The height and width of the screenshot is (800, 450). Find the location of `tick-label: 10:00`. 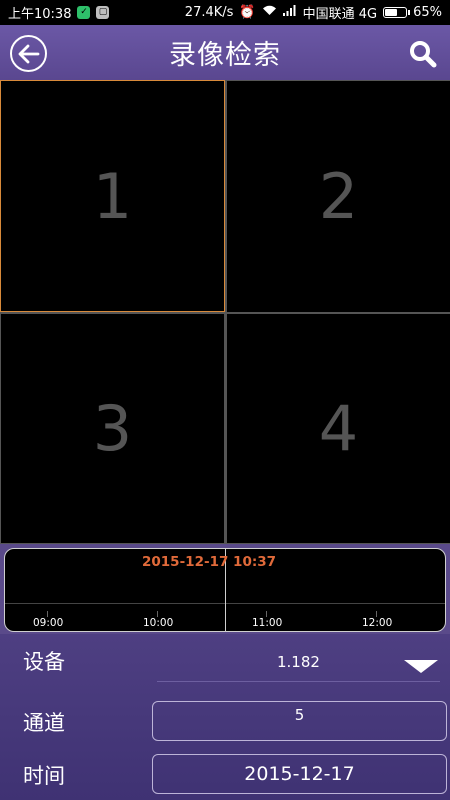

tick-label: 10:00 is located at coordinates (158, 623).